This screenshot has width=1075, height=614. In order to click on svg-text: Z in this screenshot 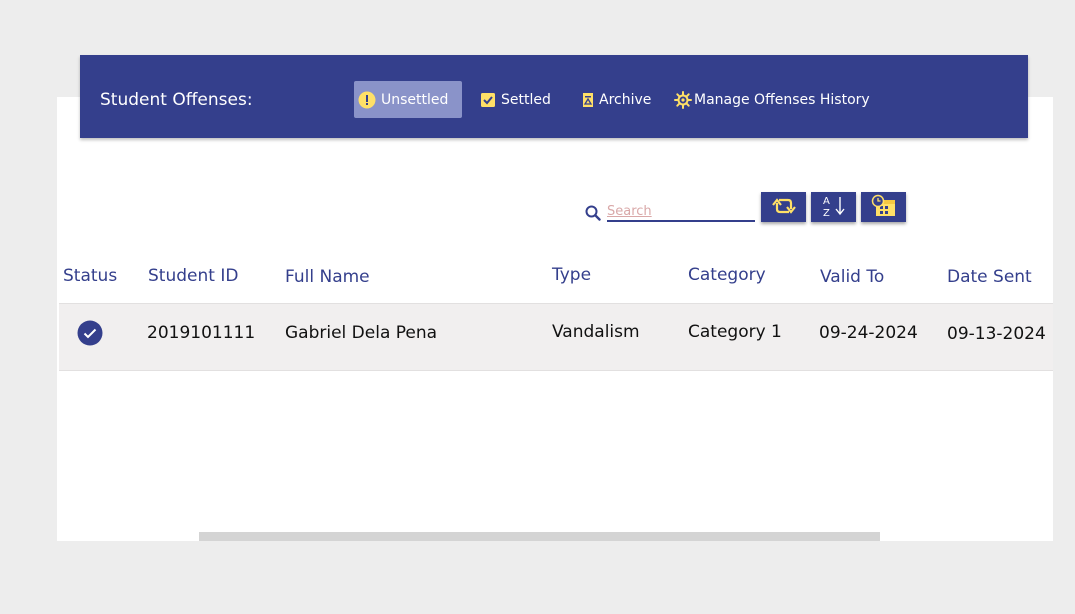, I will do `click(826, 213)`.